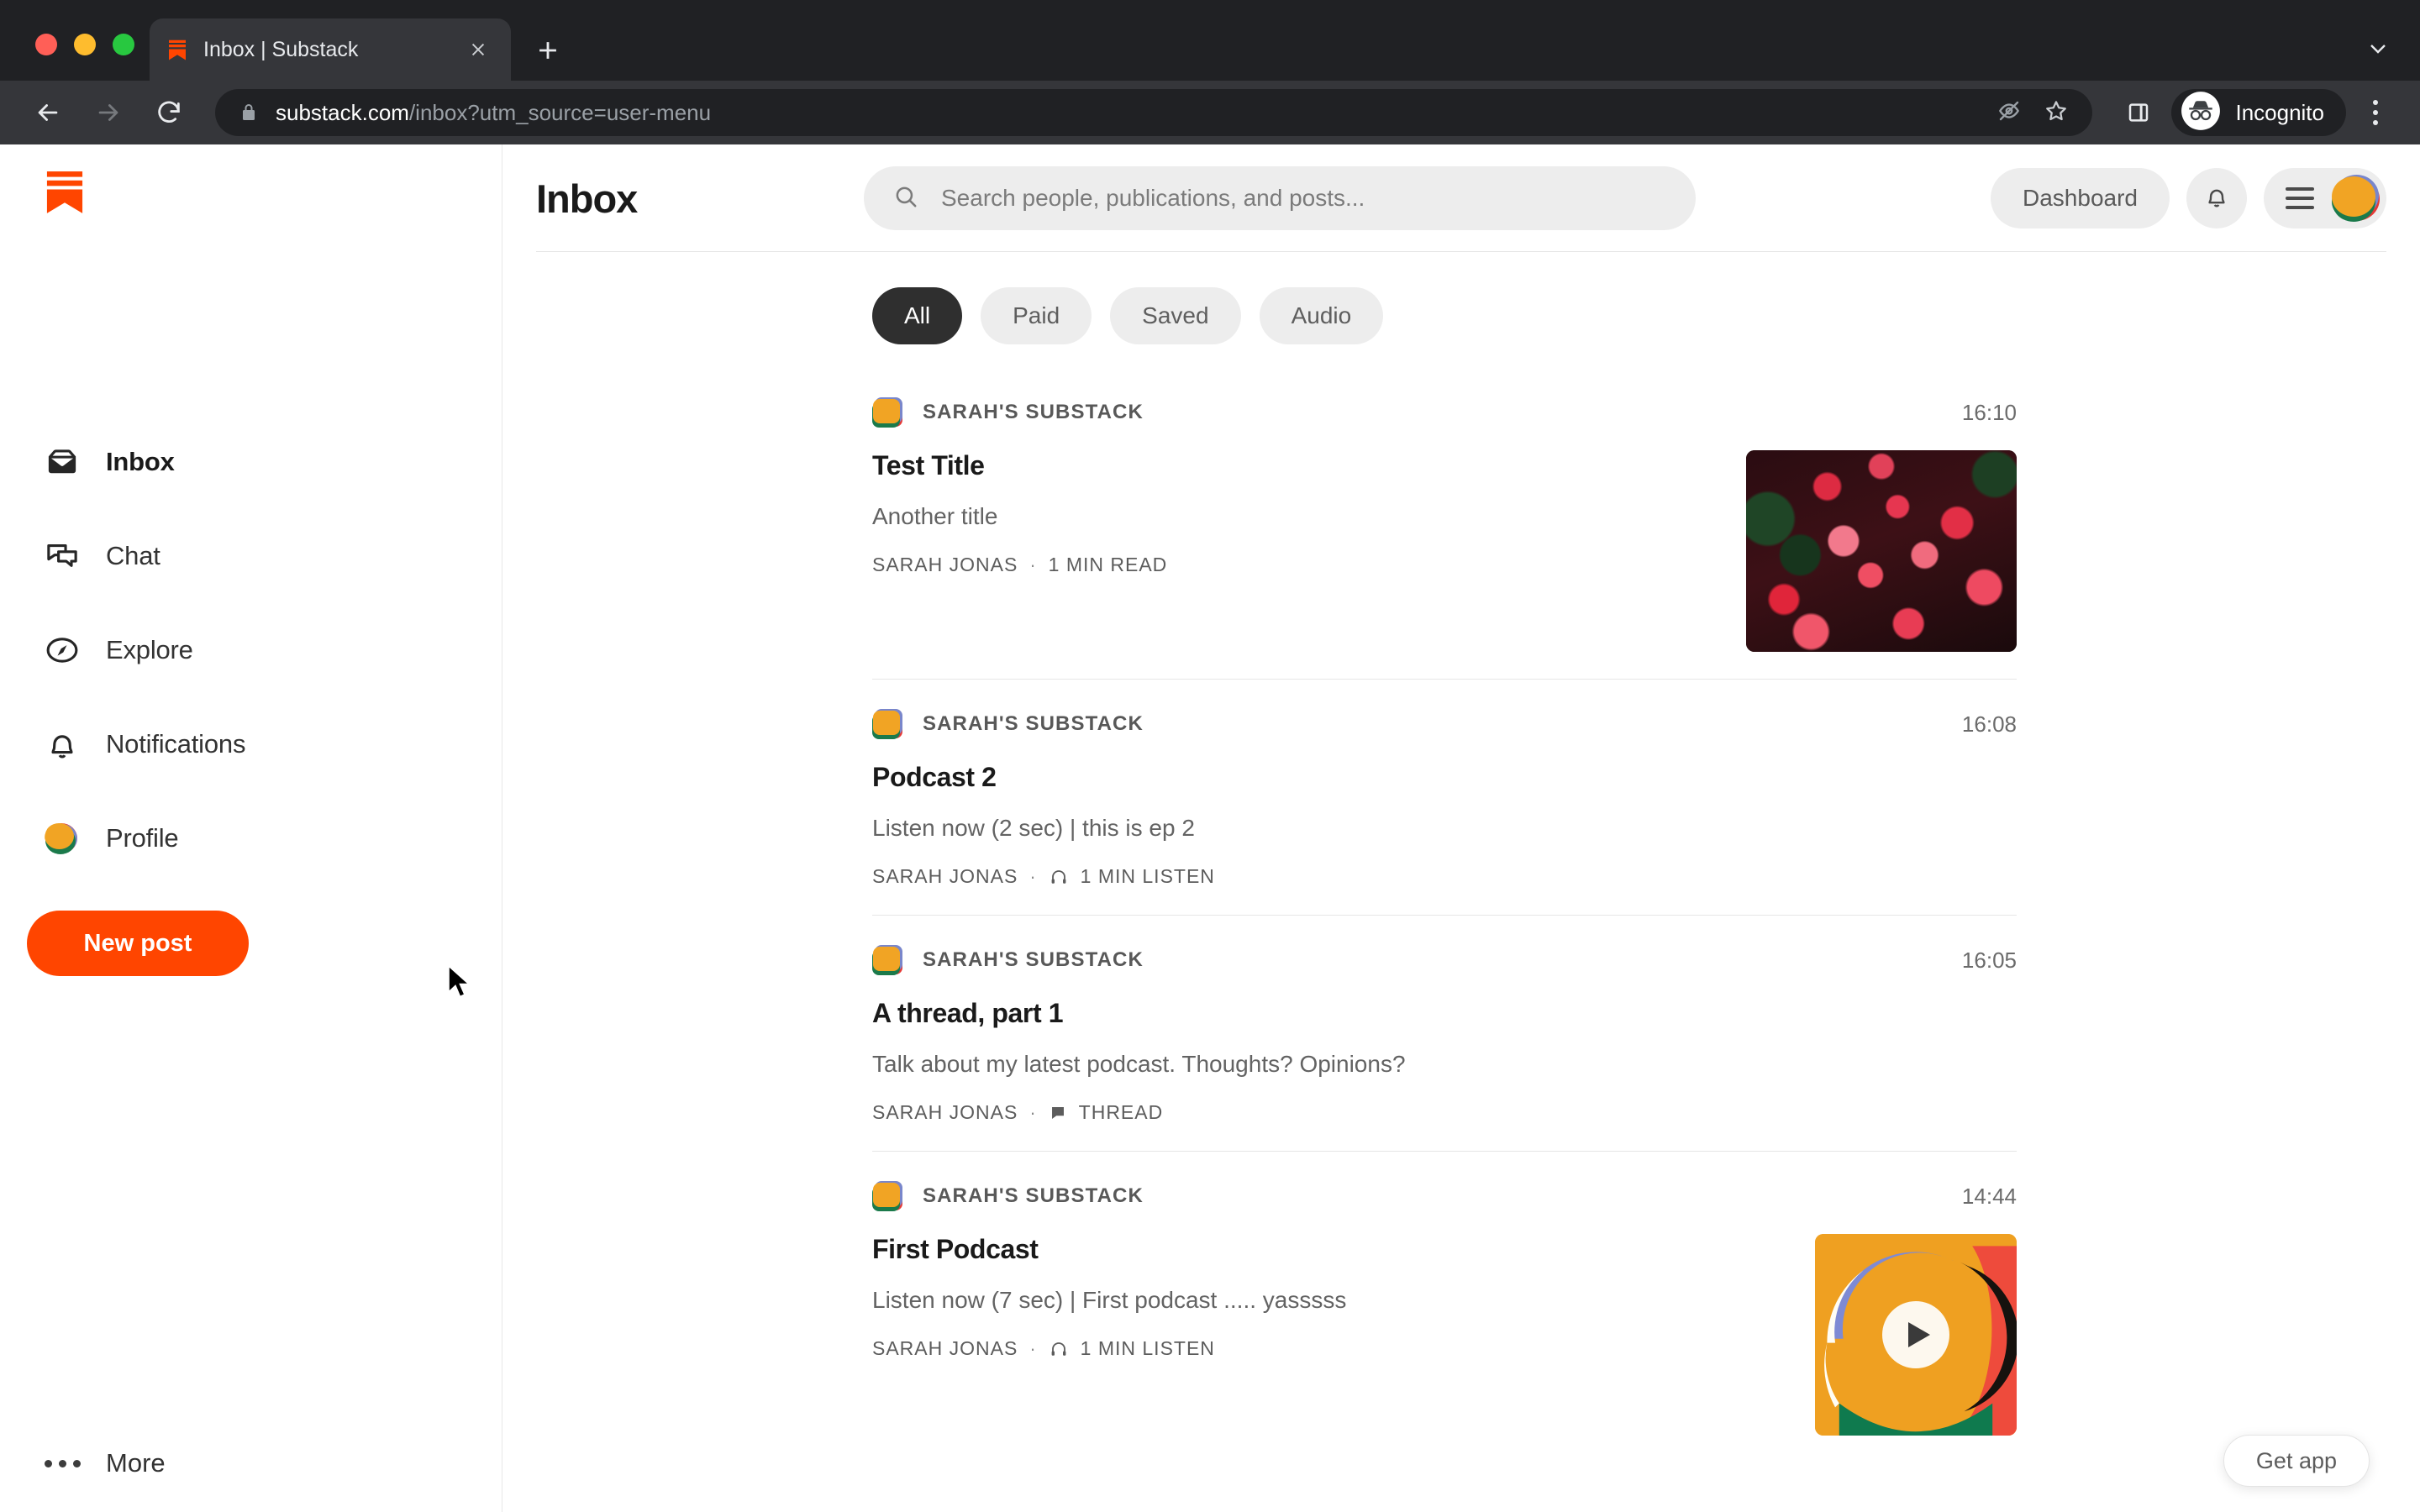 The width and height of the screenshot is (2420, 1512). Describe the element at coordinates (1059, 1349) in the screenshot. I see `headphones-icon` at that location.